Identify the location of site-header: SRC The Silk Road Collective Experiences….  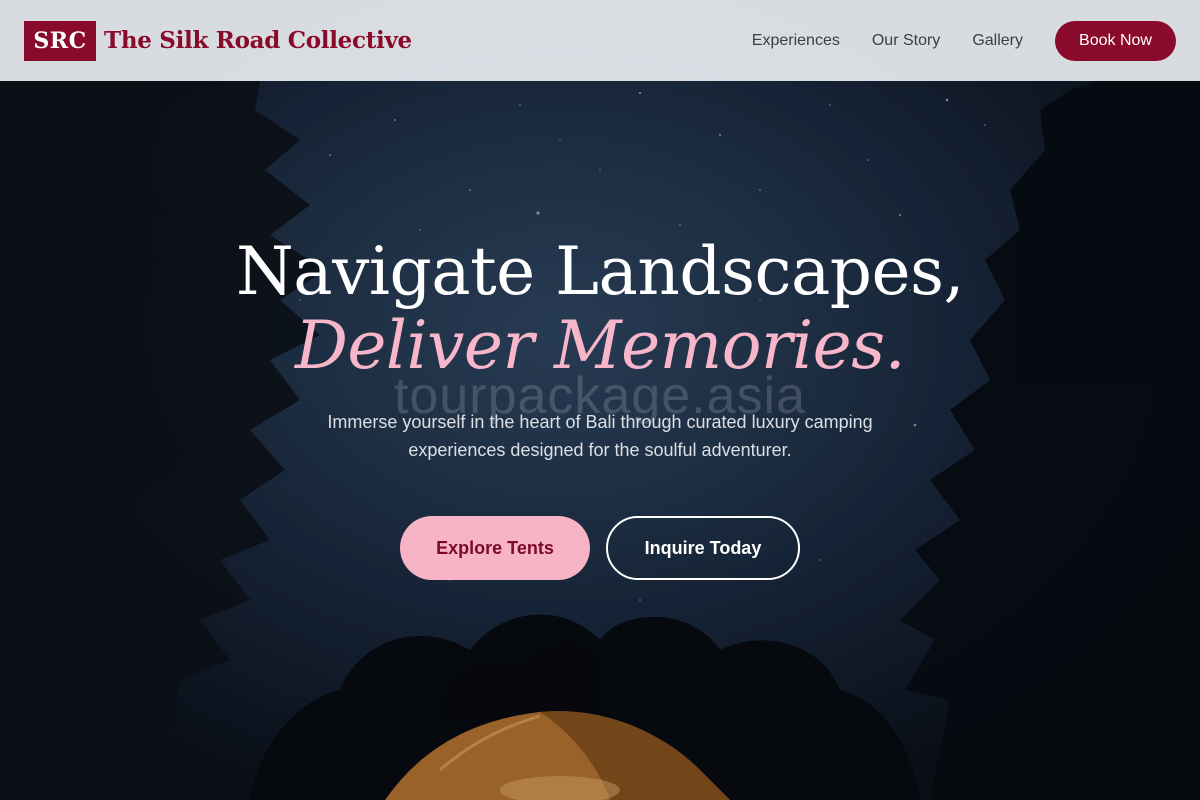
(600, 40).